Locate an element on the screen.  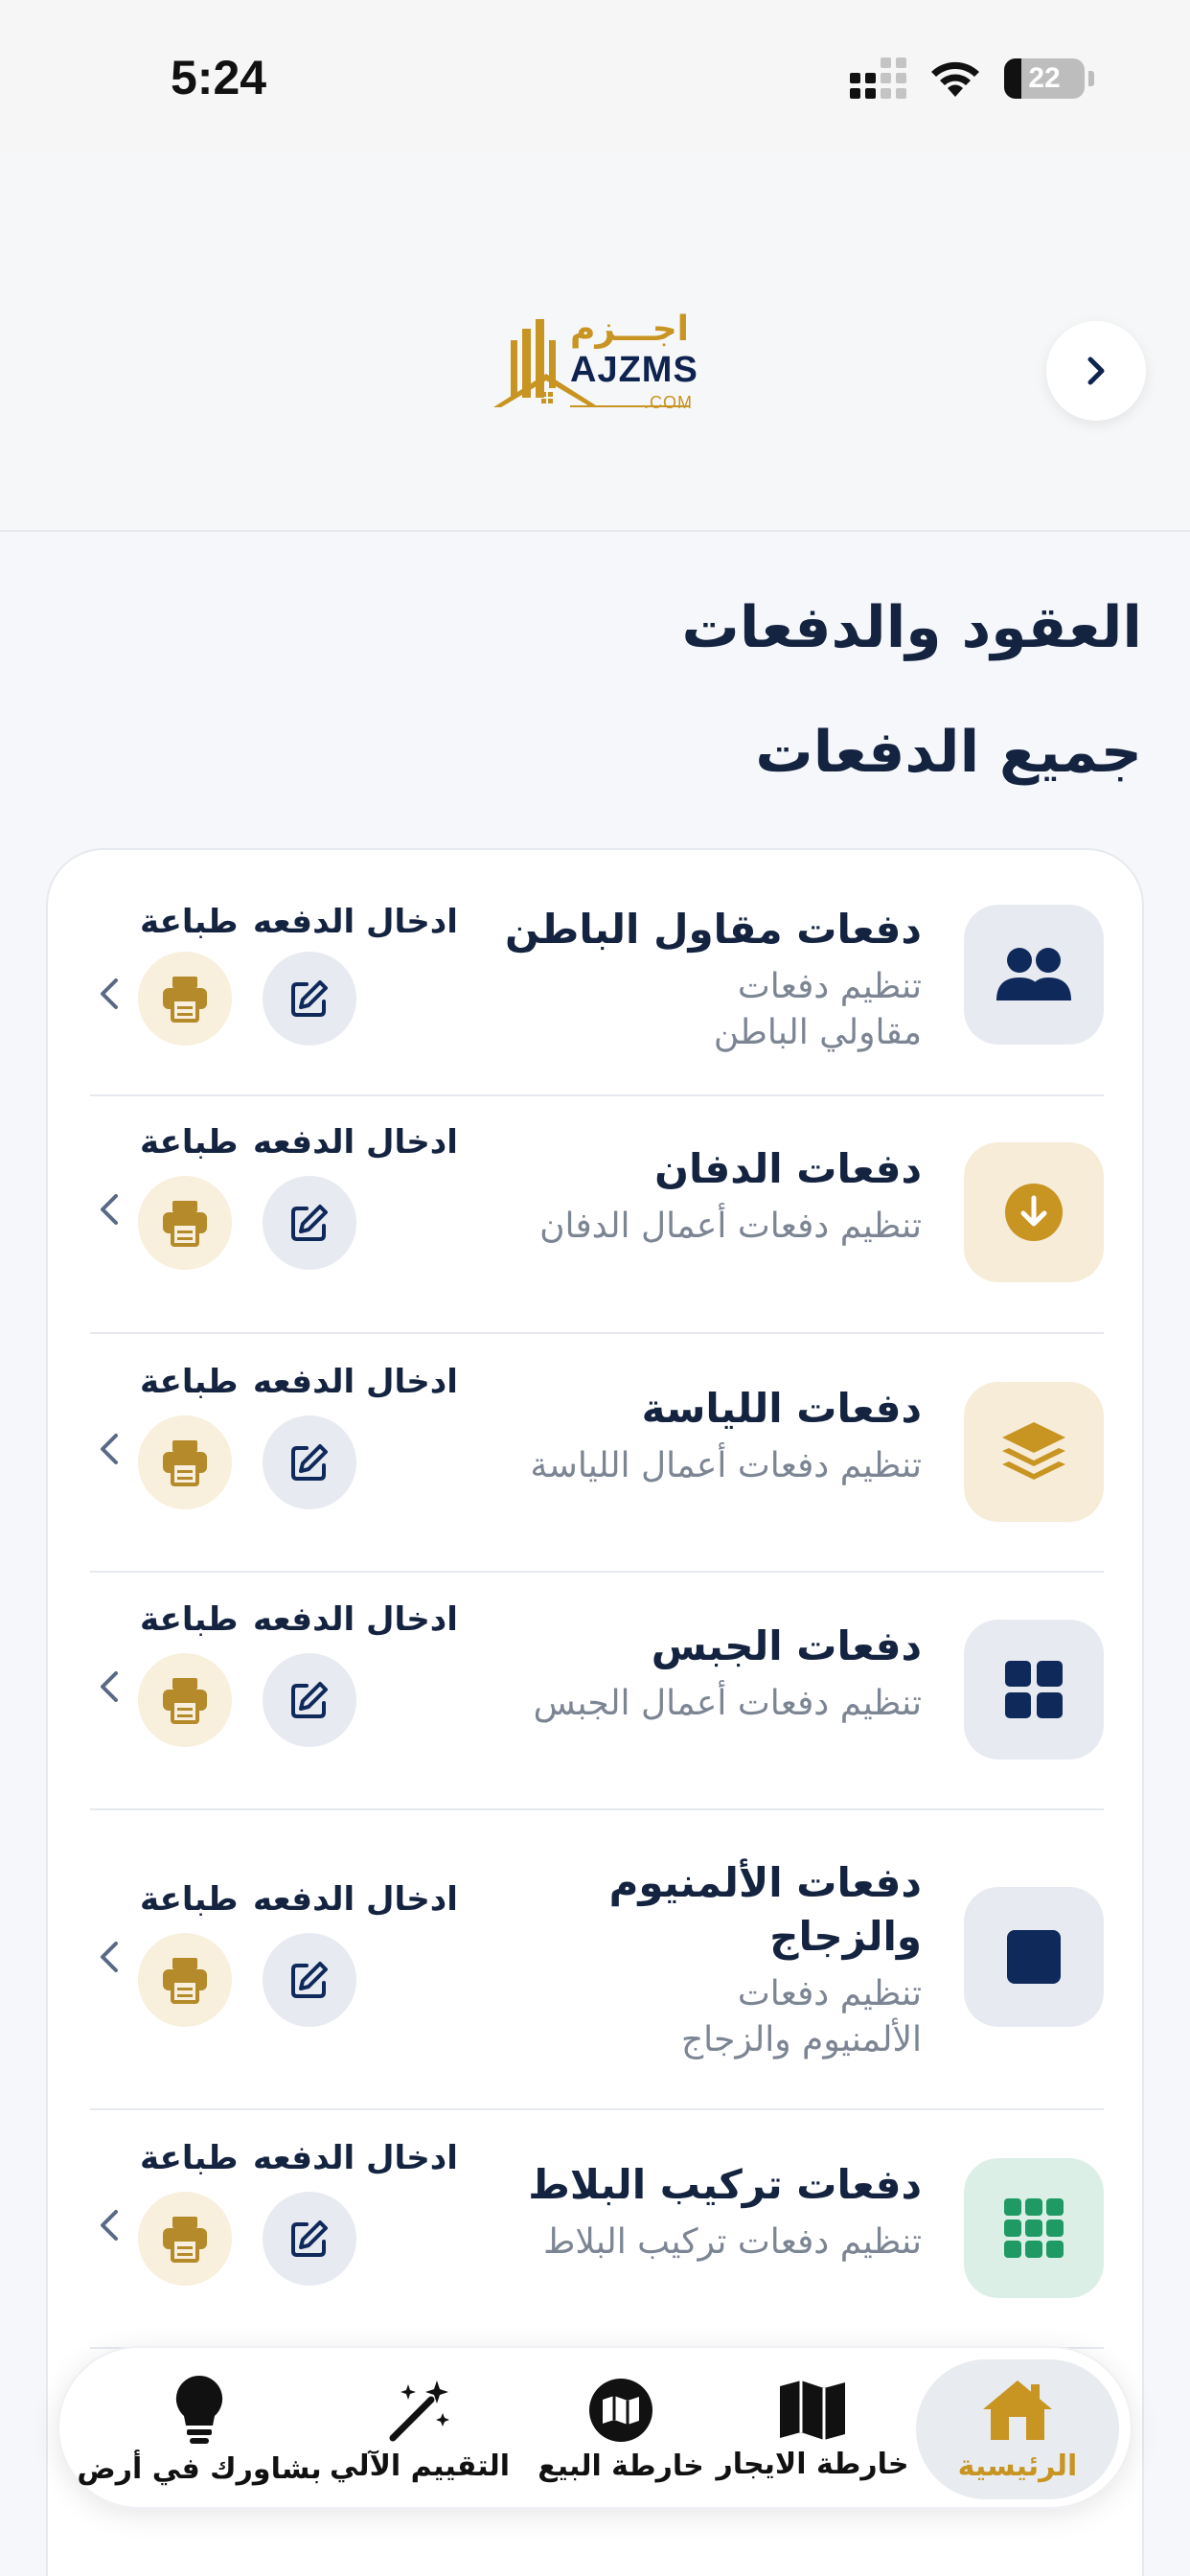
row-title: دفعات مقاول الباطن is located at coordinates (714, 929).